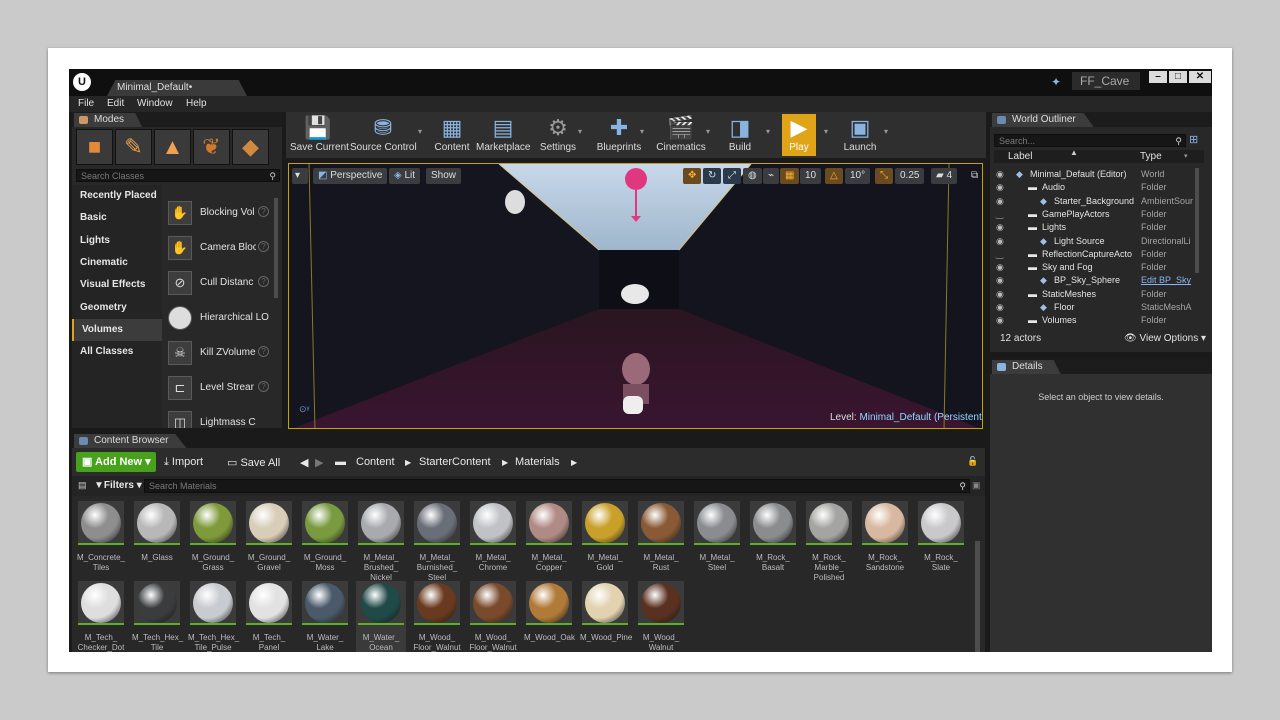 This screenshot has height=720, width=1280. What do you see at coordinates (773, 540) in the screenshot?
I see `material-asset-tile: M_Rock_ Basalt` at bounding box center [773, 540].